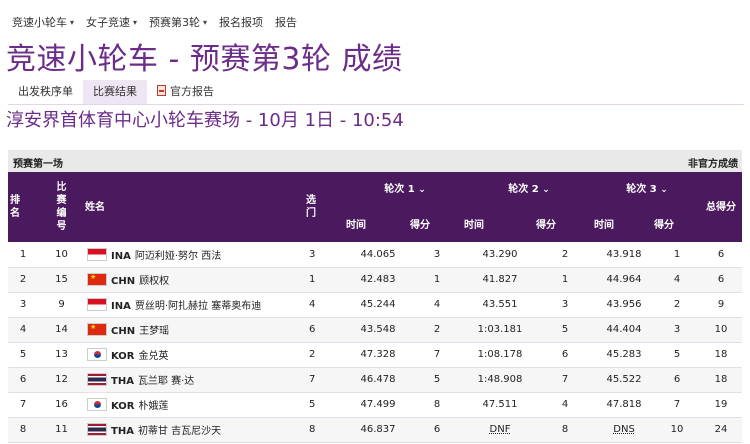 This screenshot has height=444, width=750. What do you see at coordinates (647, 190) in the screenshot?
I see `col-round3: 轮次 3 ⌄` at bounding box center [647, 190].